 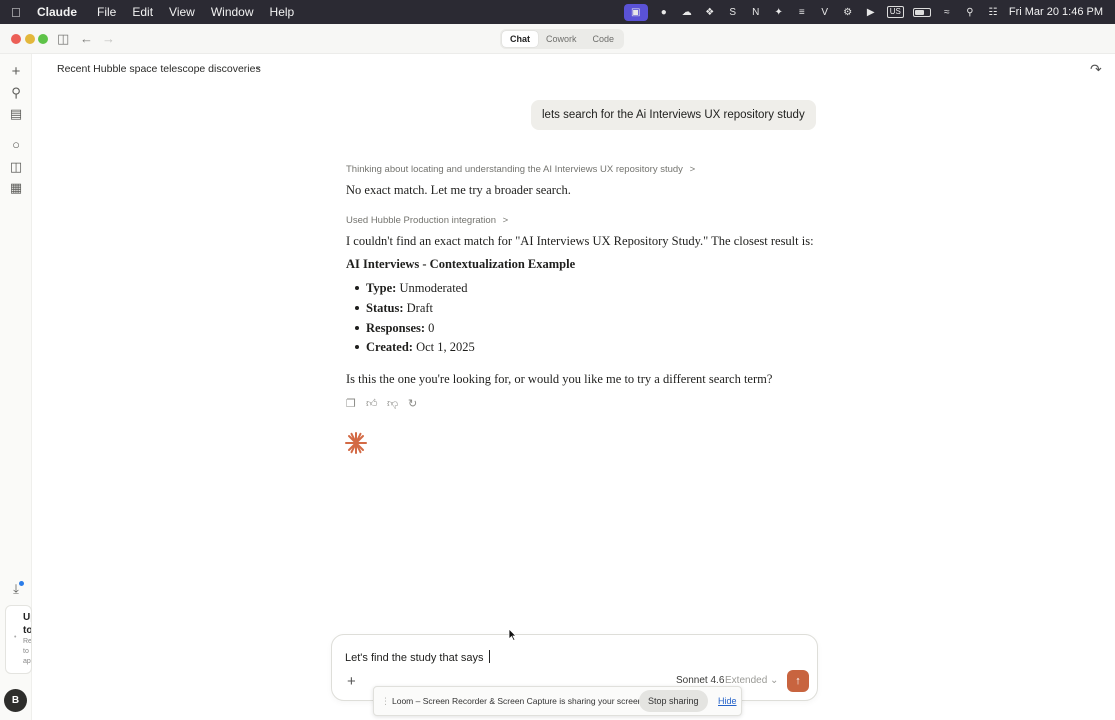 What do you see at coordinates (356, 443) in the screenshot?
I see `claude-spark-icon` at bounding box center [356, 443].